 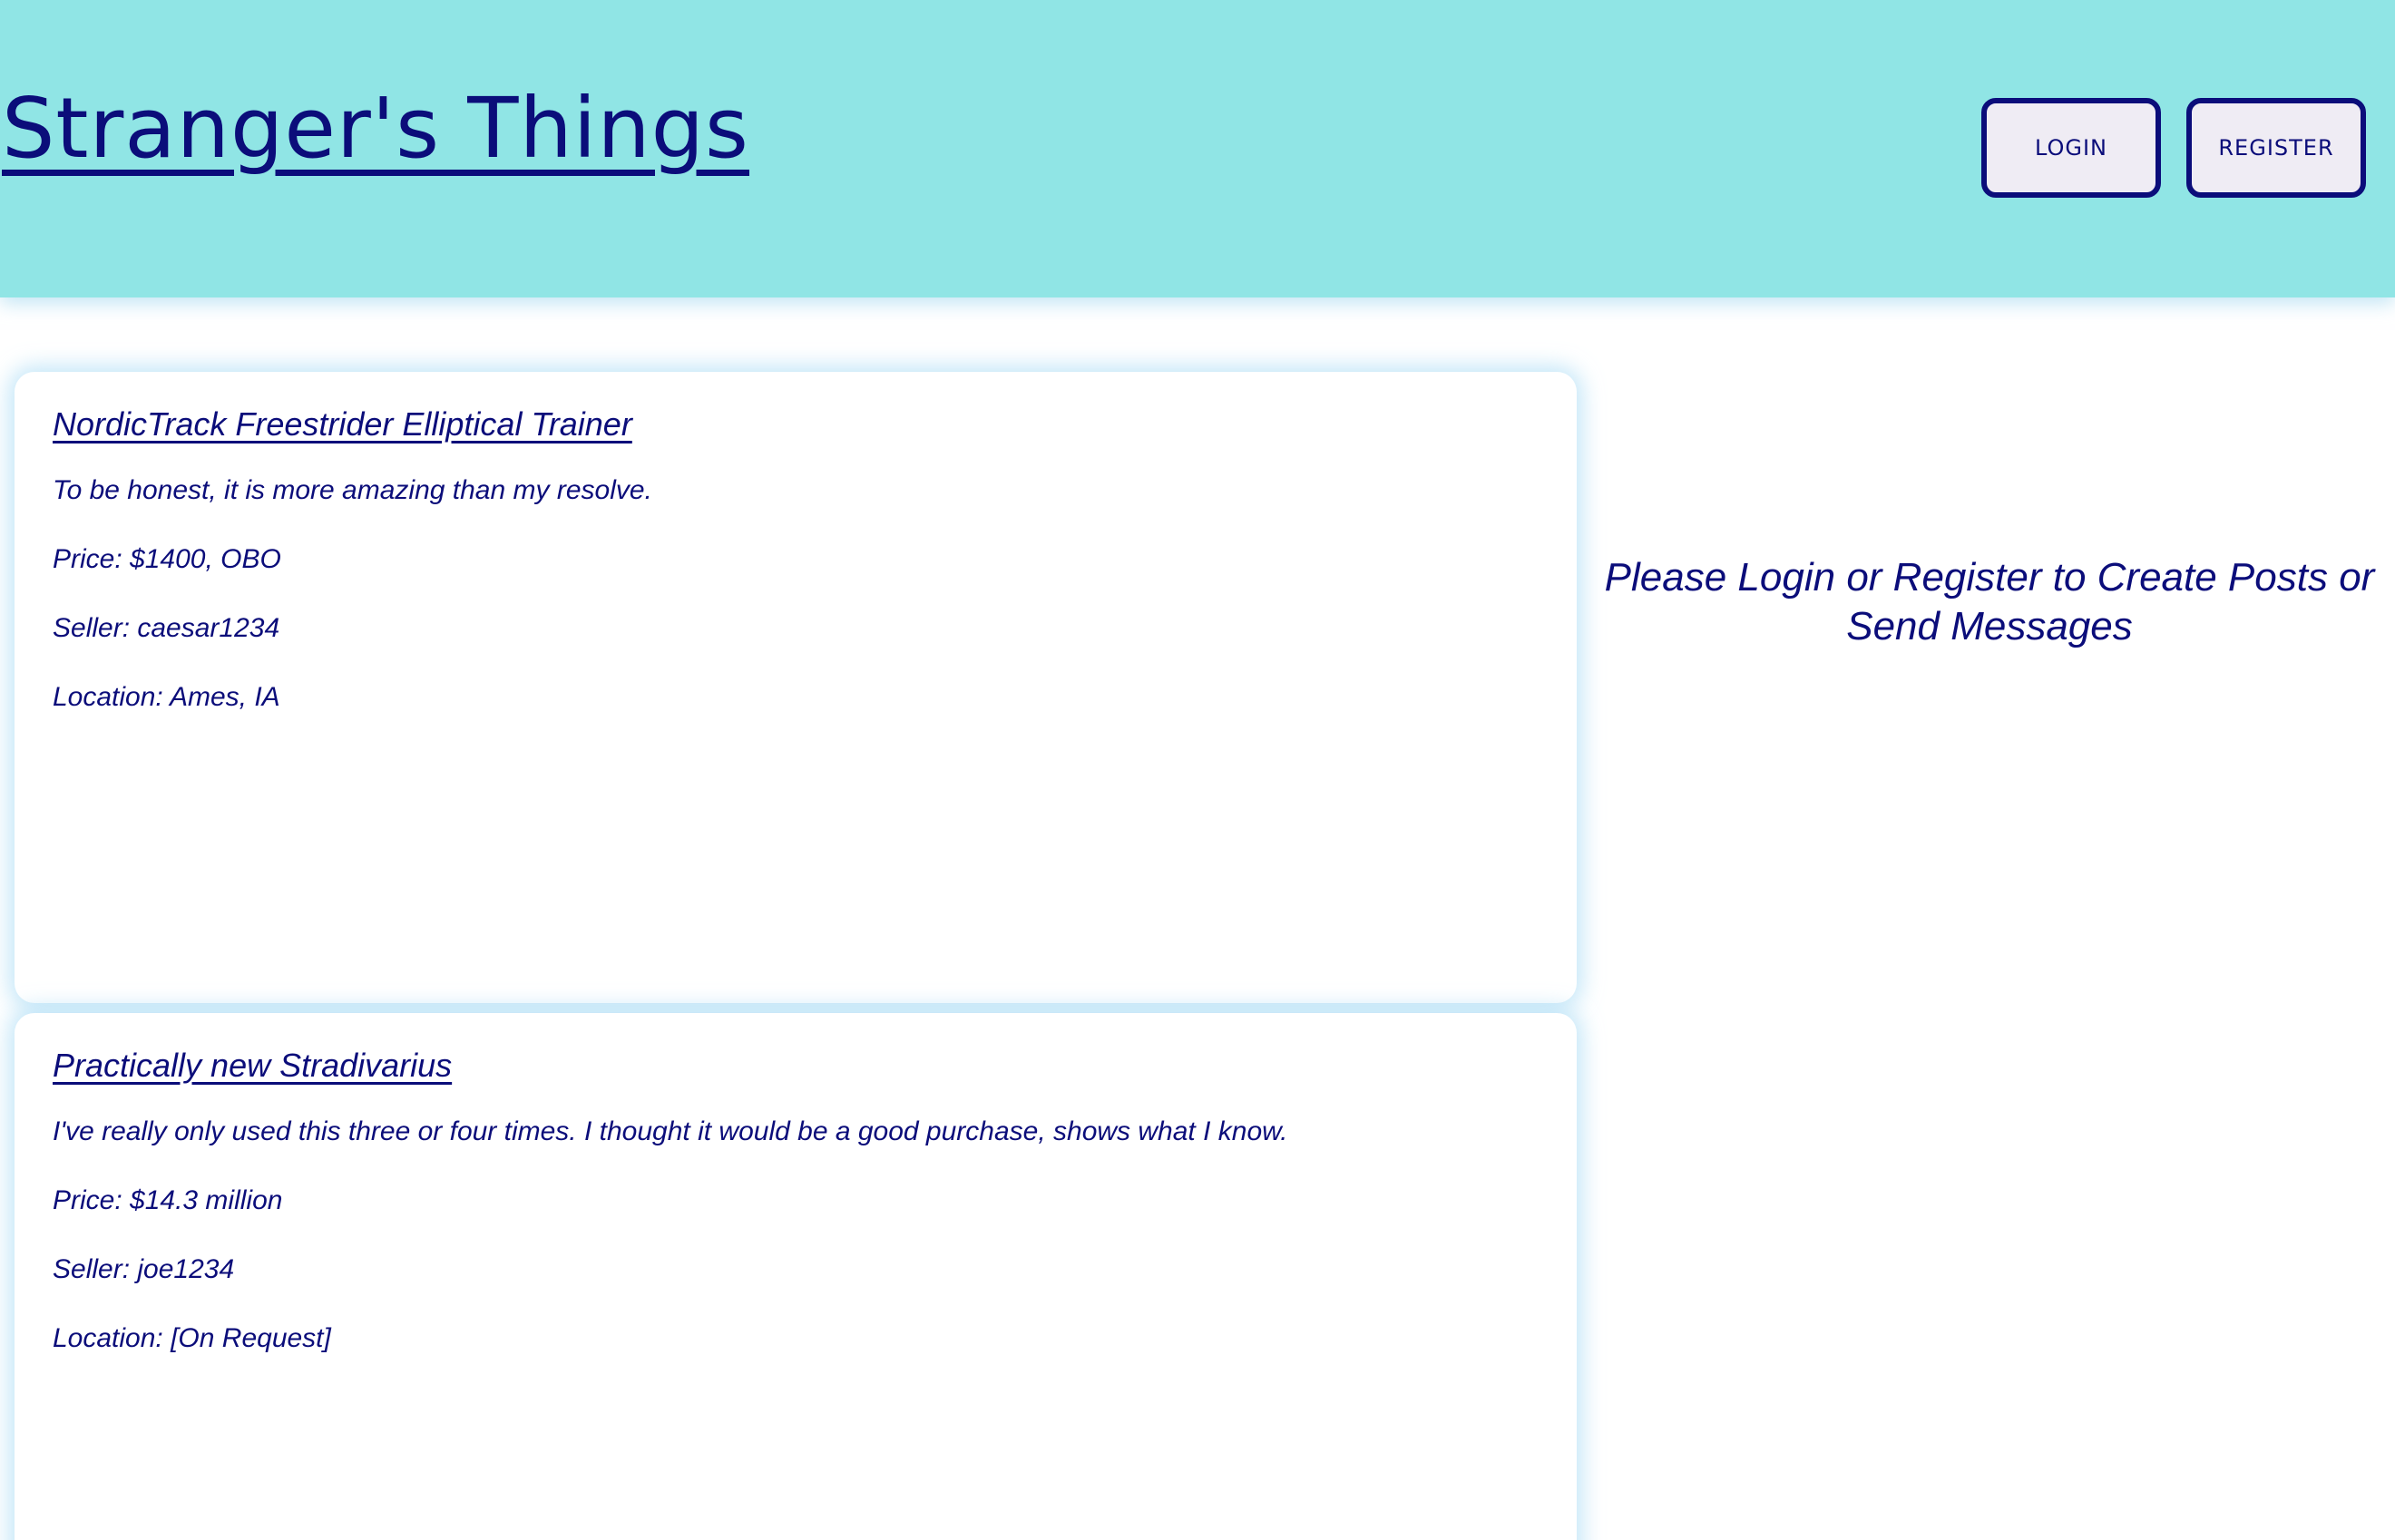 What do you see at coordinates (166, 628) in the screenshot?
I see `post-seller: Seller: caesar1234` at bounding box center [166, 628].